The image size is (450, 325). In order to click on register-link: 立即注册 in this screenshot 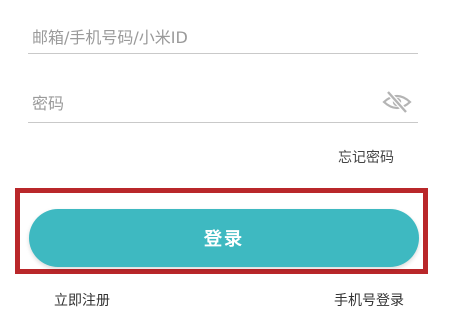, I will do `click(82, 300)`.